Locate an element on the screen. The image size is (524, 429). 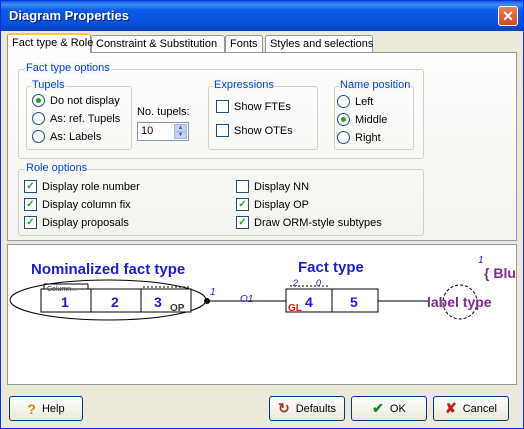
role-options-label: Role options is located at coordinates (57, 168).